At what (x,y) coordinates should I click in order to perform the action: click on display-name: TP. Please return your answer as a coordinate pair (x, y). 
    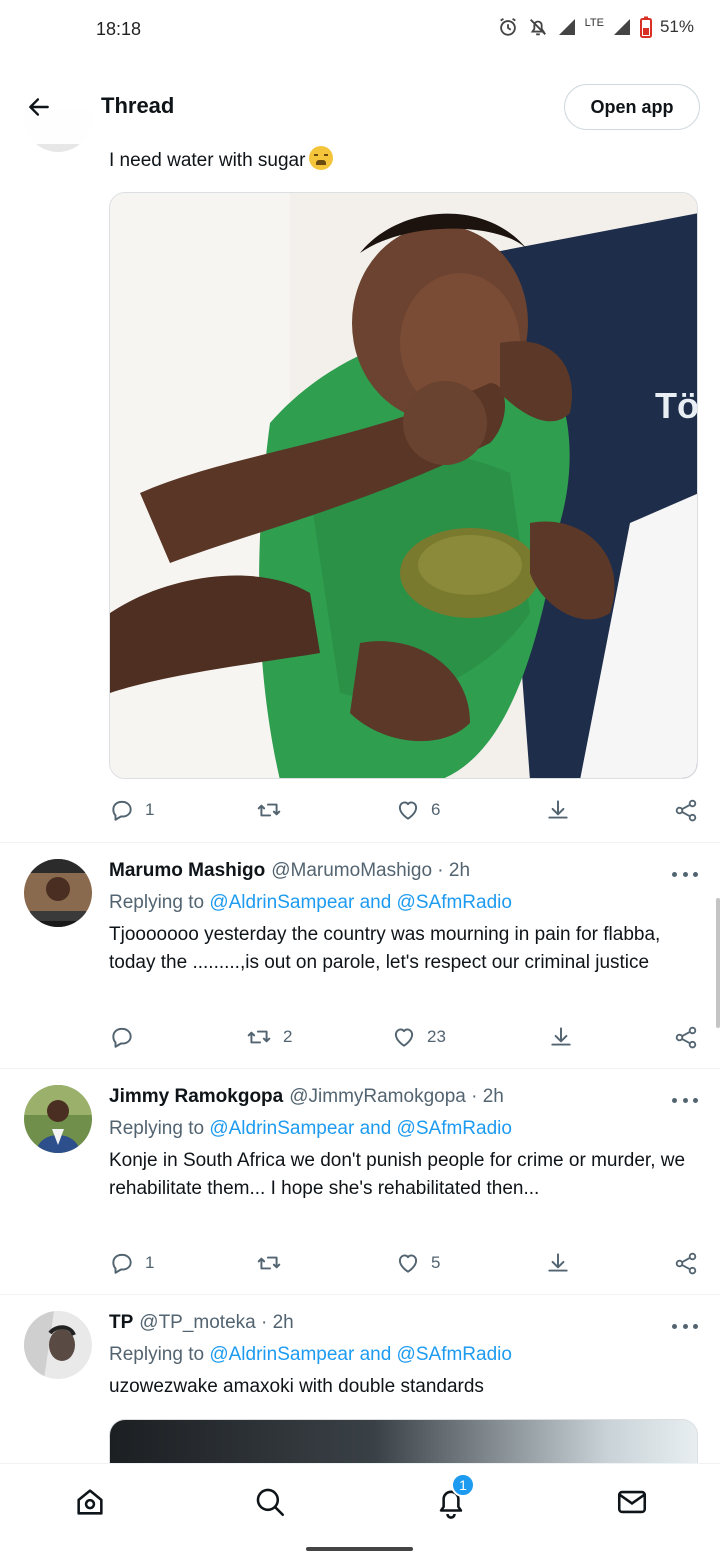
    Looking at the image, I should click on (121, 1322).